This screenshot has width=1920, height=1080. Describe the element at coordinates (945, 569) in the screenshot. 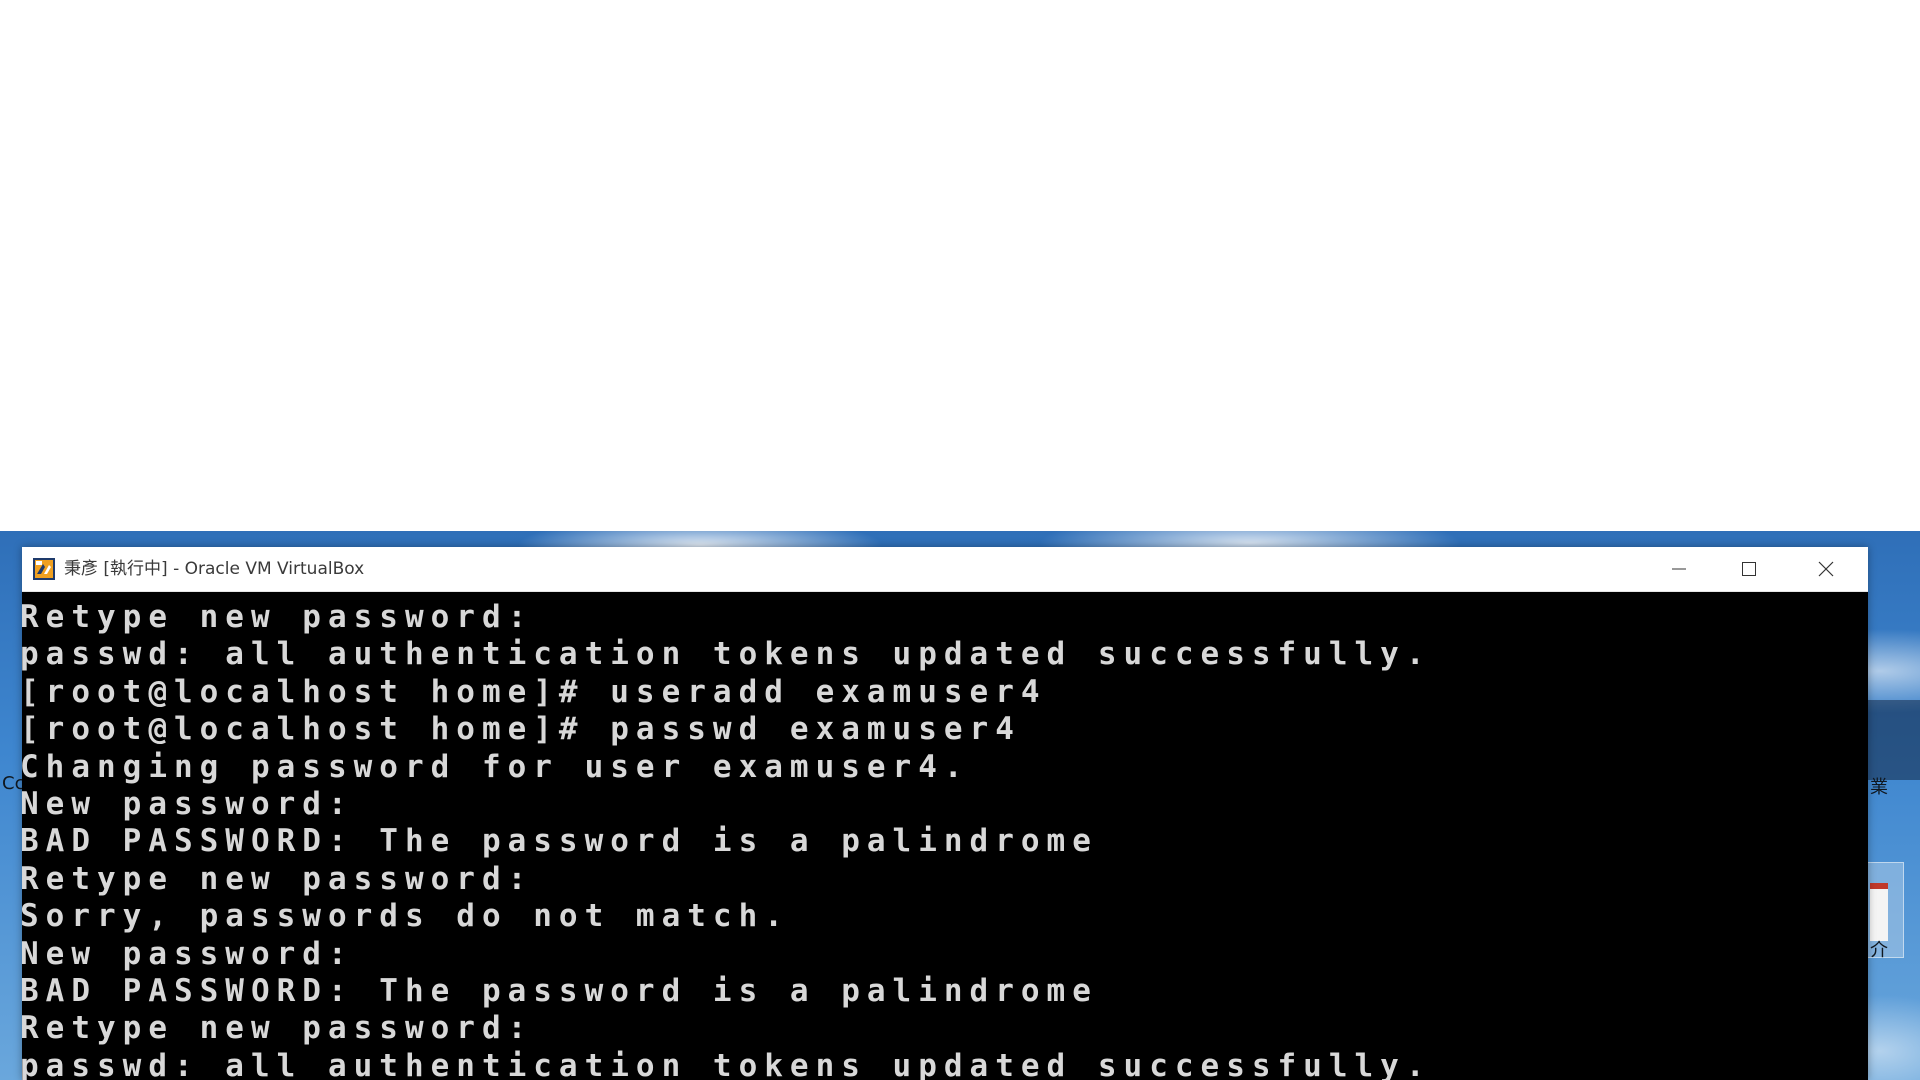

I see `window-titlebar: 秉彥 [執行中] - Oracle VM VirtualBox` at that location.